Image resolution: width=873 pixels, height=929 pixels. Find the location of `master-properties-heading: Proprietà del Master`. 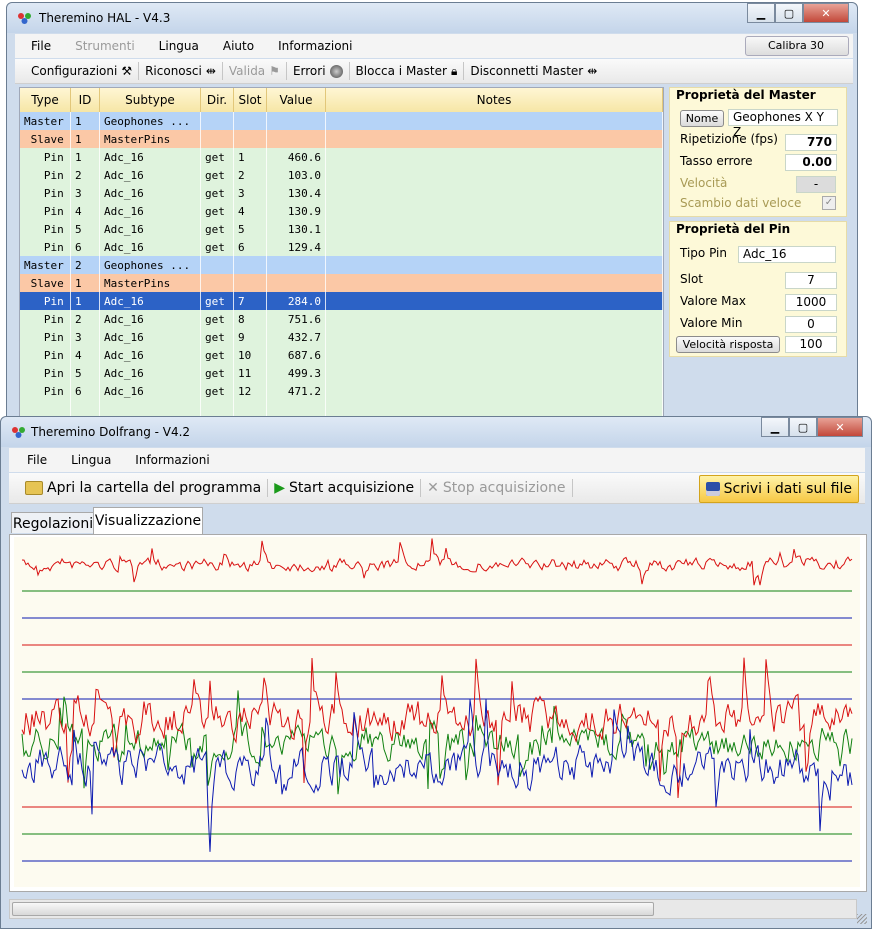

master-properties-heading: Proprietà del Master is located at coordinates (746, 95).